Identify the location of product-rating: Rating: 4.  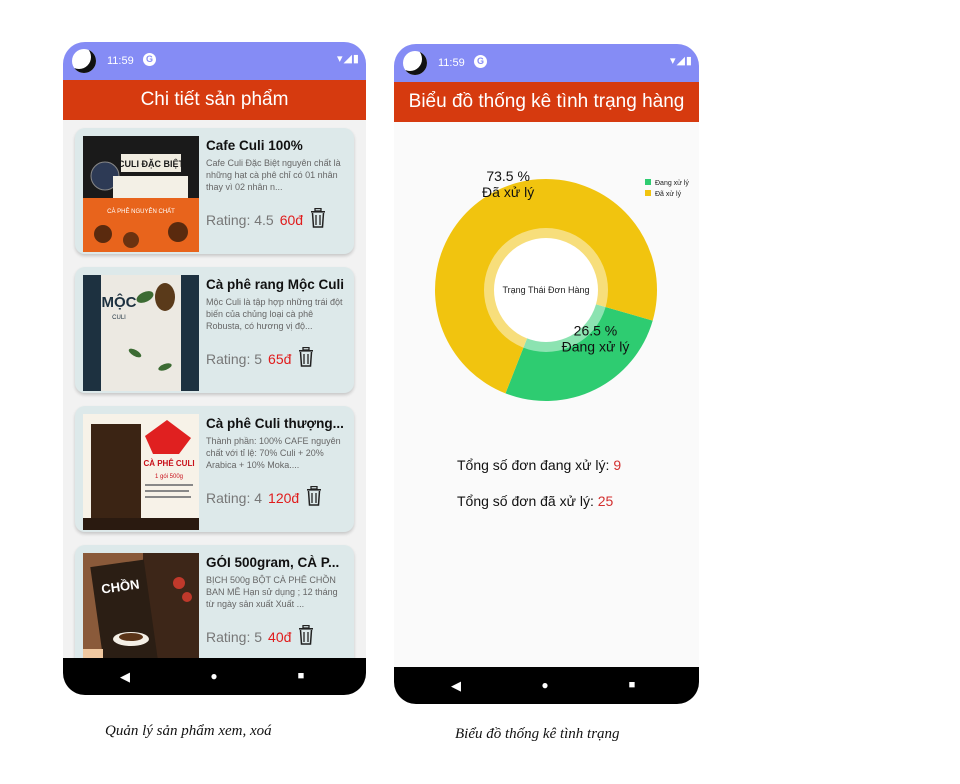
(234, 498).